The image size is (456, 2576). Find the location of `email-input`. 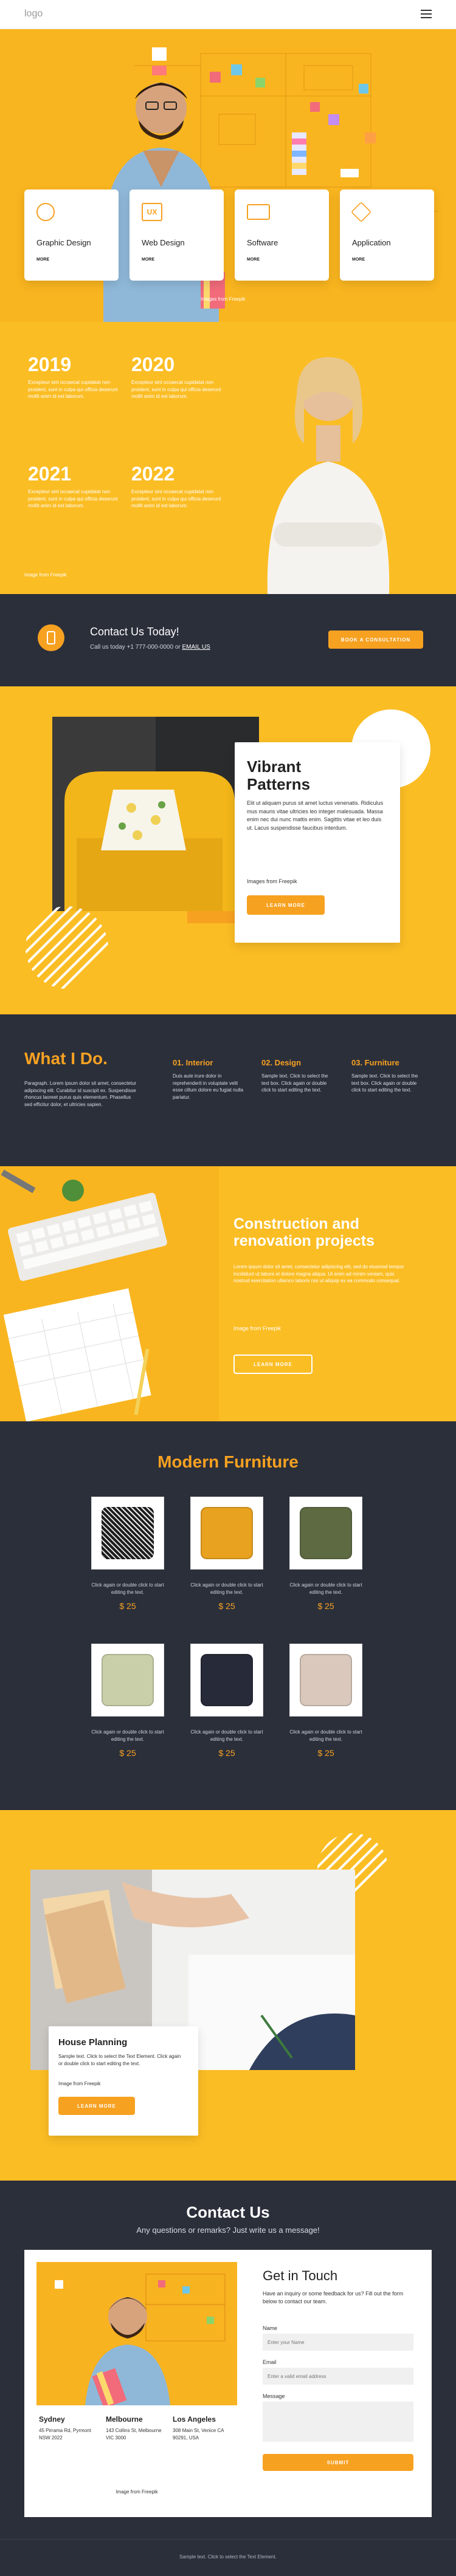

email-input is located at coordinates (338, 2376).